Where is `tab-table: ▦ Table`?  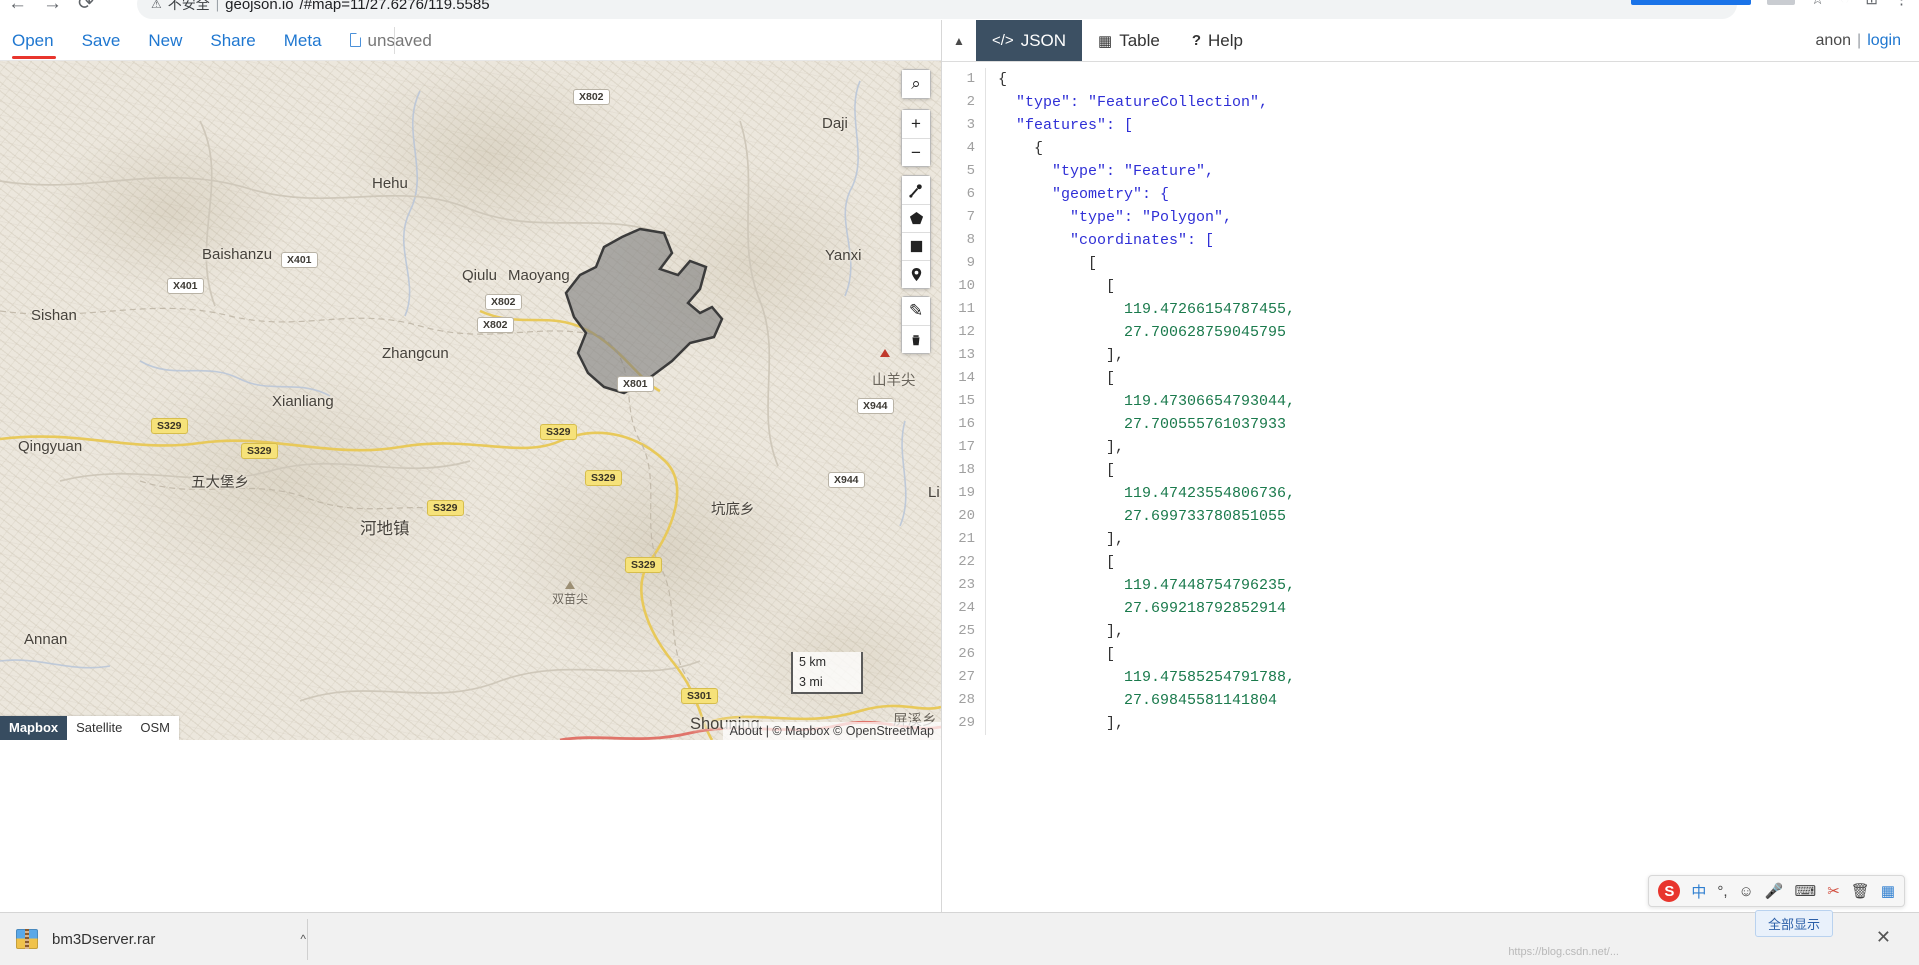 tab-table: ▦ Table is located at coordinates (1129, 40).